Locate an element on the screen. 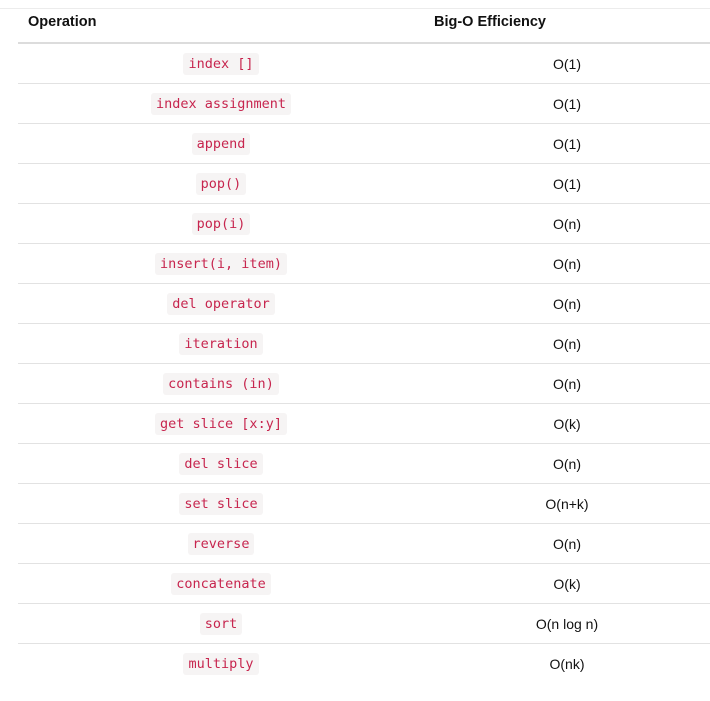  operation-code: append is located at coordinates (221, 144).